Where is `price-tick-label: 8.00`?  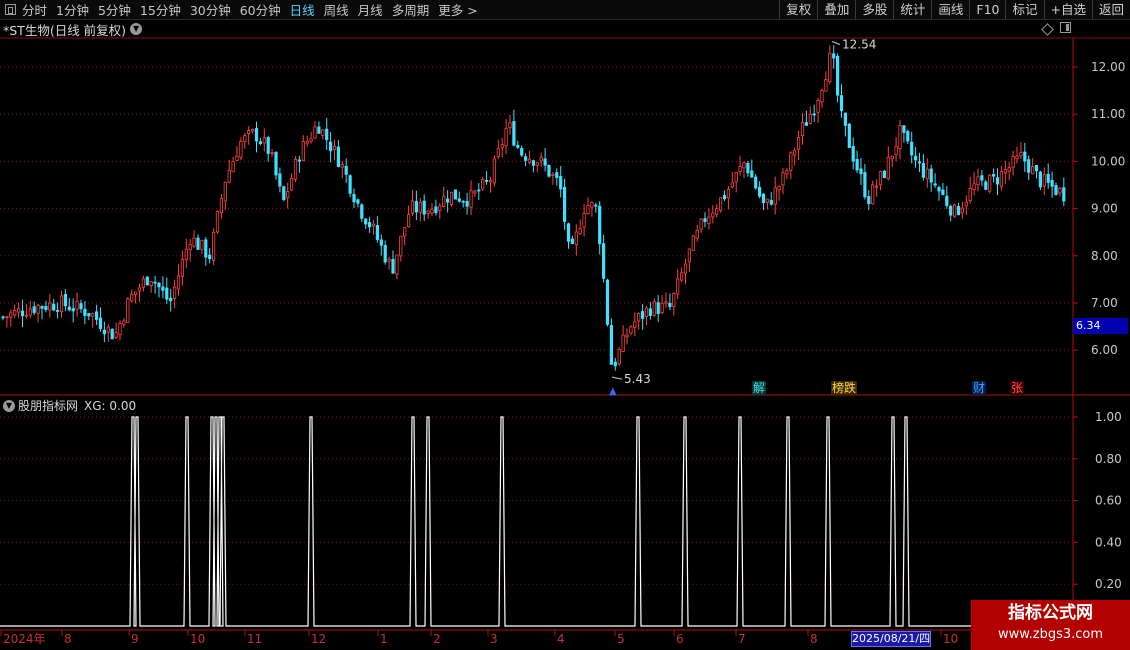
price-tick-label: 8.00 is located at coordinates (1104, 256).